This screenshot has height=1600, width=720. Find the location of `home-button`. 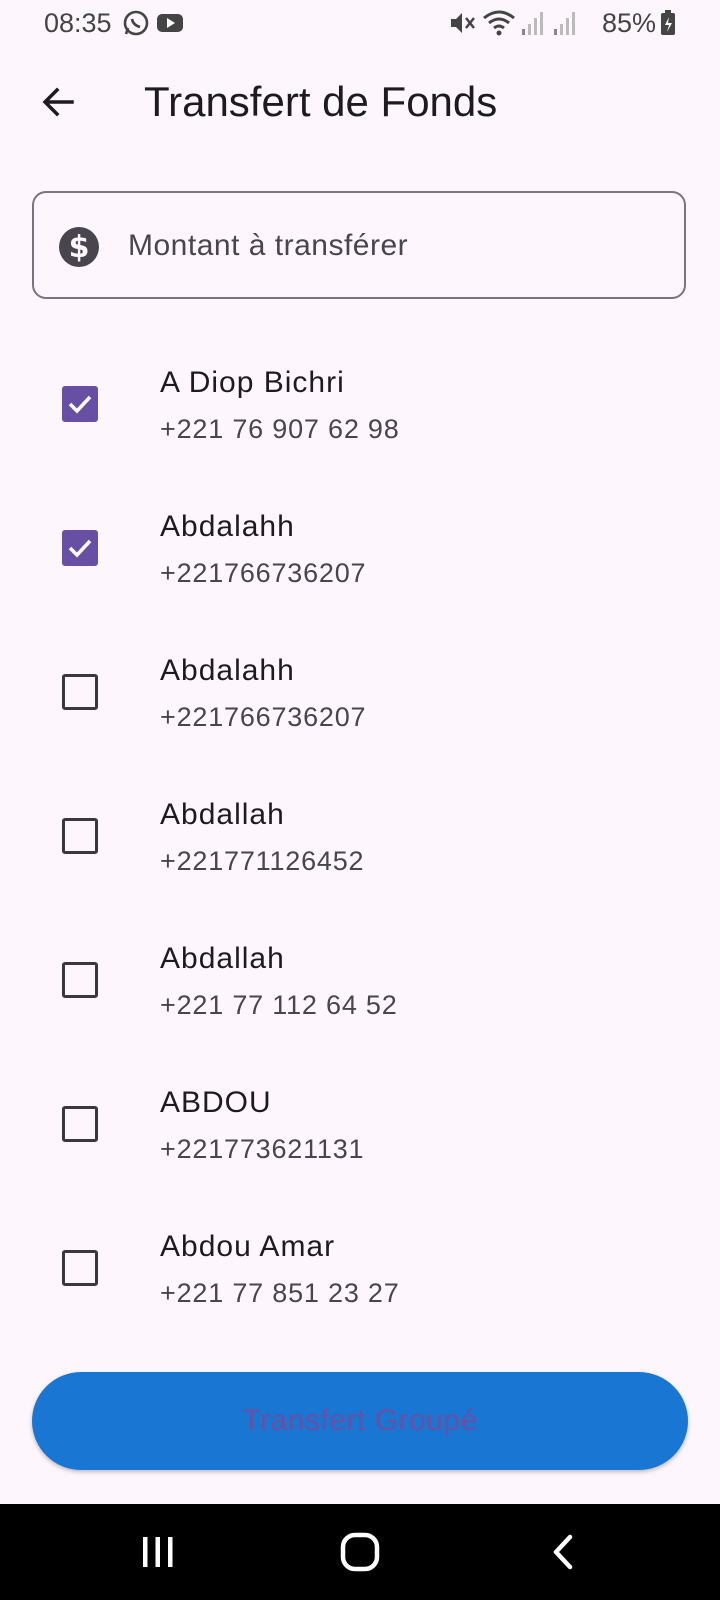

home-button is located at coordinates (360, 1552).